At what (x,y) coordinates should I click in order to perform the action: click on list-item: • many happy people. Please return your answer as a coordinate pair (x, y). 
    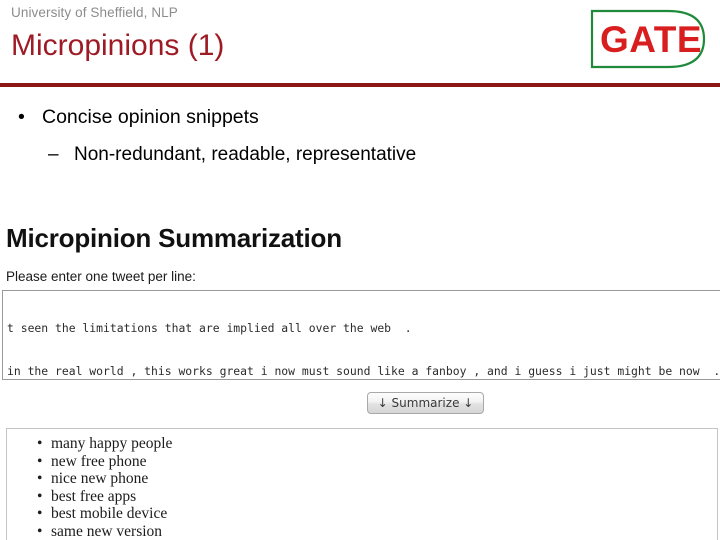
    Looking at the image, I should click on (377, 444).